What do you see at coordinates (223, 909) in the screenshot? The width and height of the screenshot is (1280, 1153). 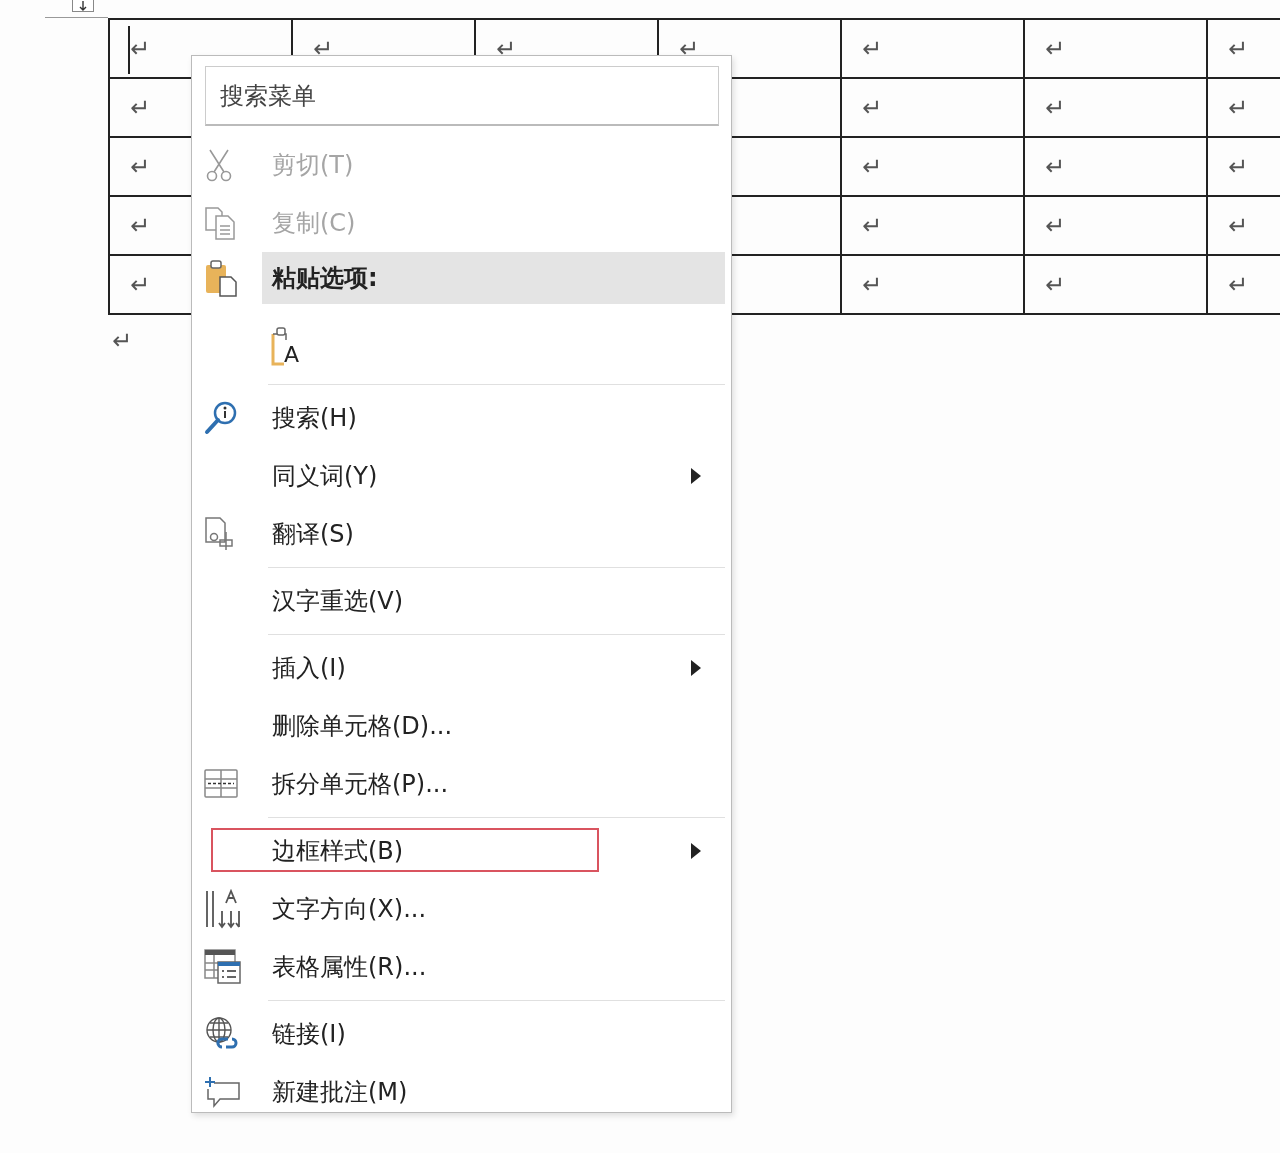 I see `text-direction-icon` at bounding box center [223, 909].